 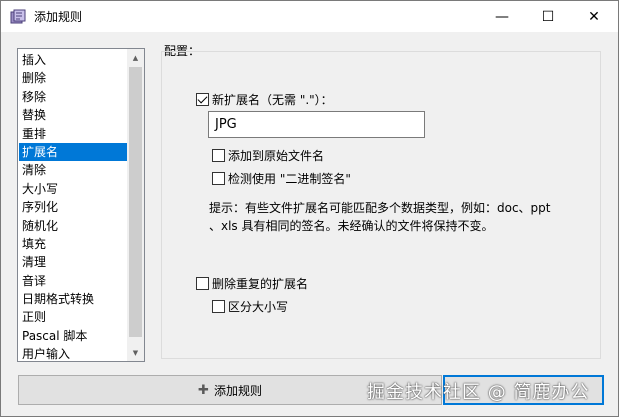 What do you see at coordinates (218, 178) in the screenshot?
I see `detect-binary-checkbox` at bounding box center [218, 178].